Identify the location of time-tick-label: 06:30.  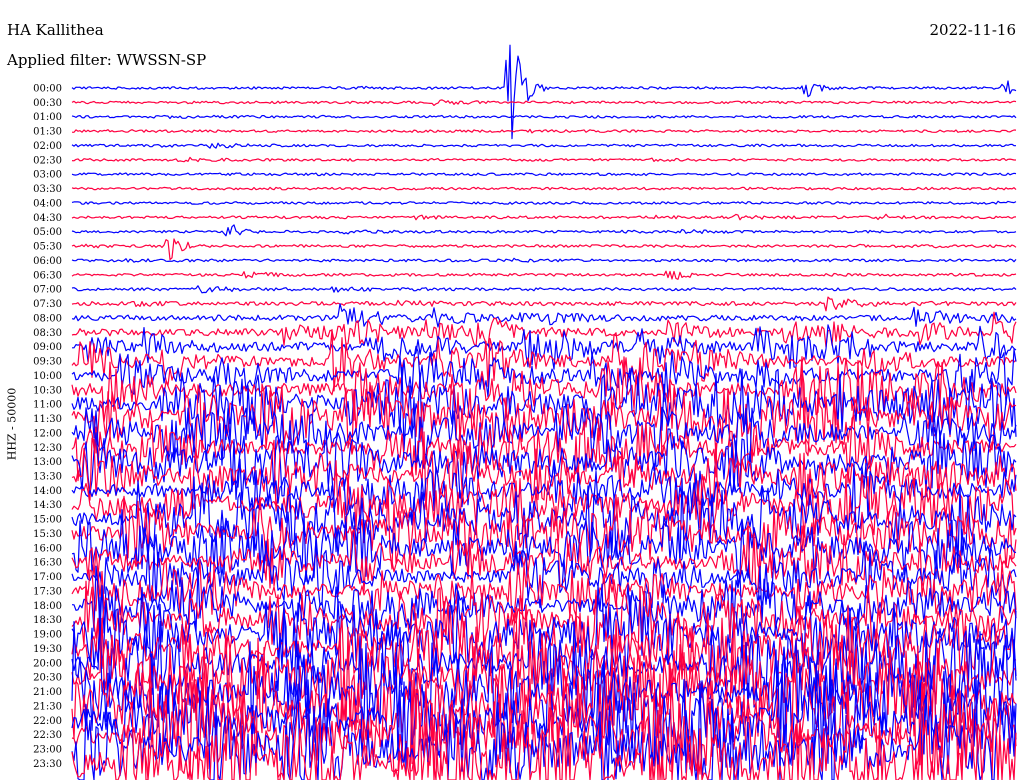
(47, 275).